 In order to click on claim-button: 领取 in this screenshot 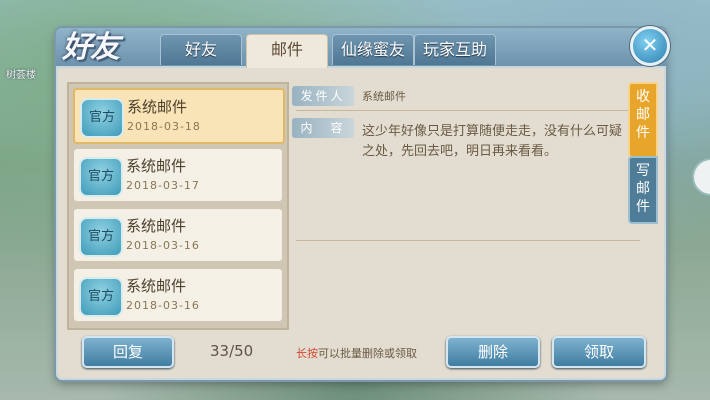, I will do `click(599, 352)`.